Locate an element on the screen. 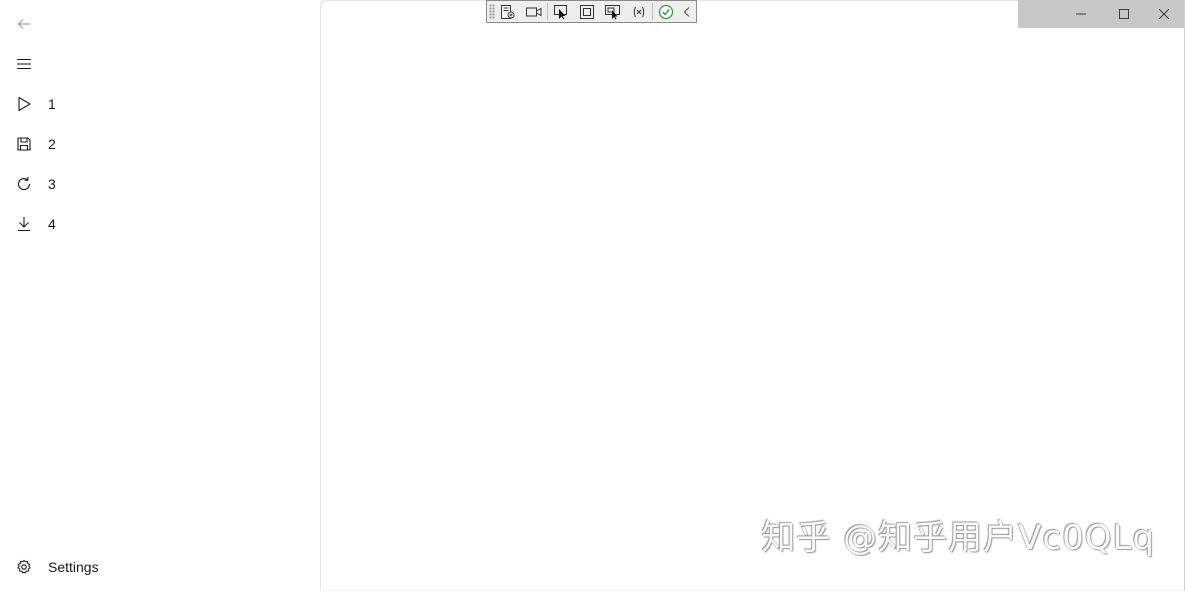 This screenshot has width=1185, height=591. select-element-icon is located at coordinates (560, 11).